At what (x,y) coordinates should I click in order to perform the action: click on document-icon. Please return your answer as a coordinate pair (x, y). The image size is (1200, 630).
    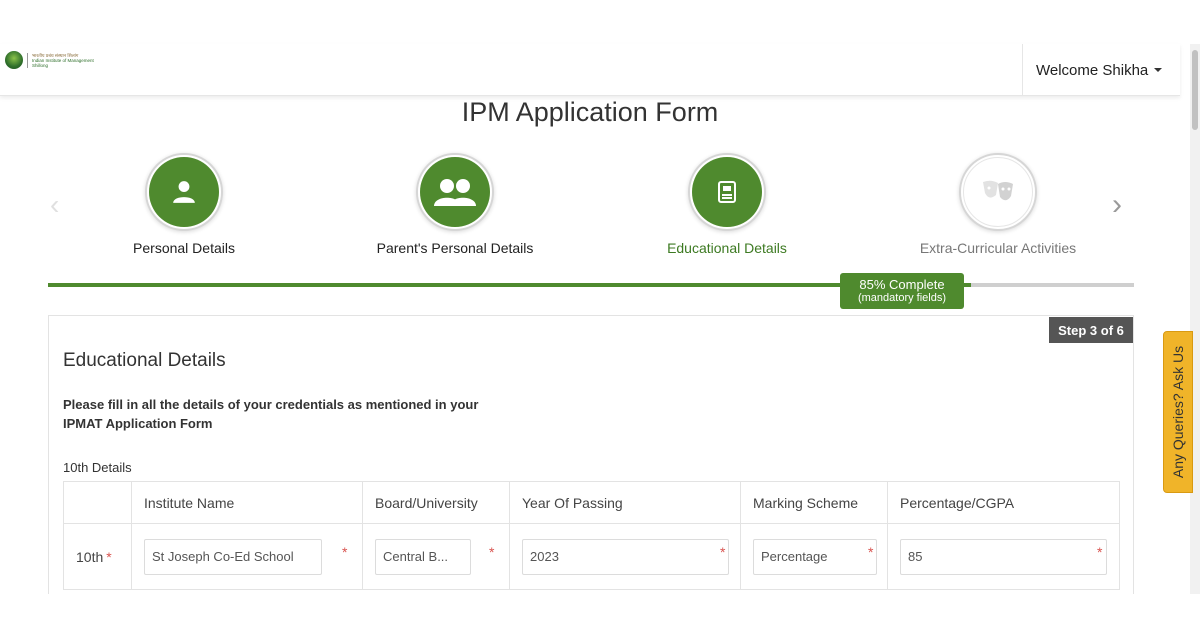
    Looking at the image, I should click on (727, 192).